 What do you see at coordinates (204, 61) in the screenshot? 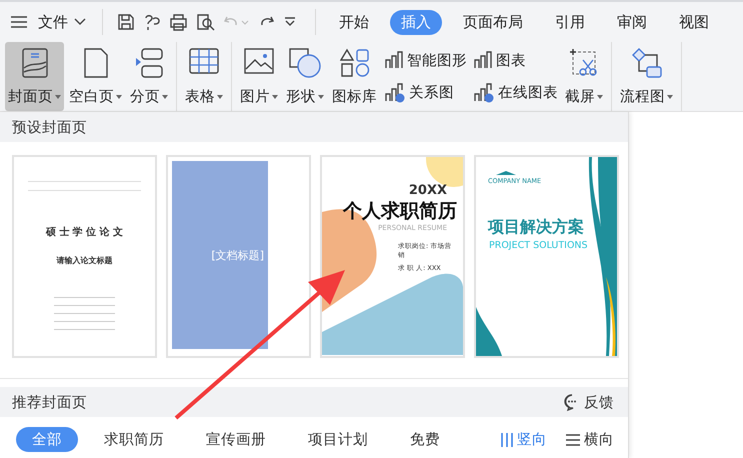
I see `table-icon` at bounding box center [204, 61].